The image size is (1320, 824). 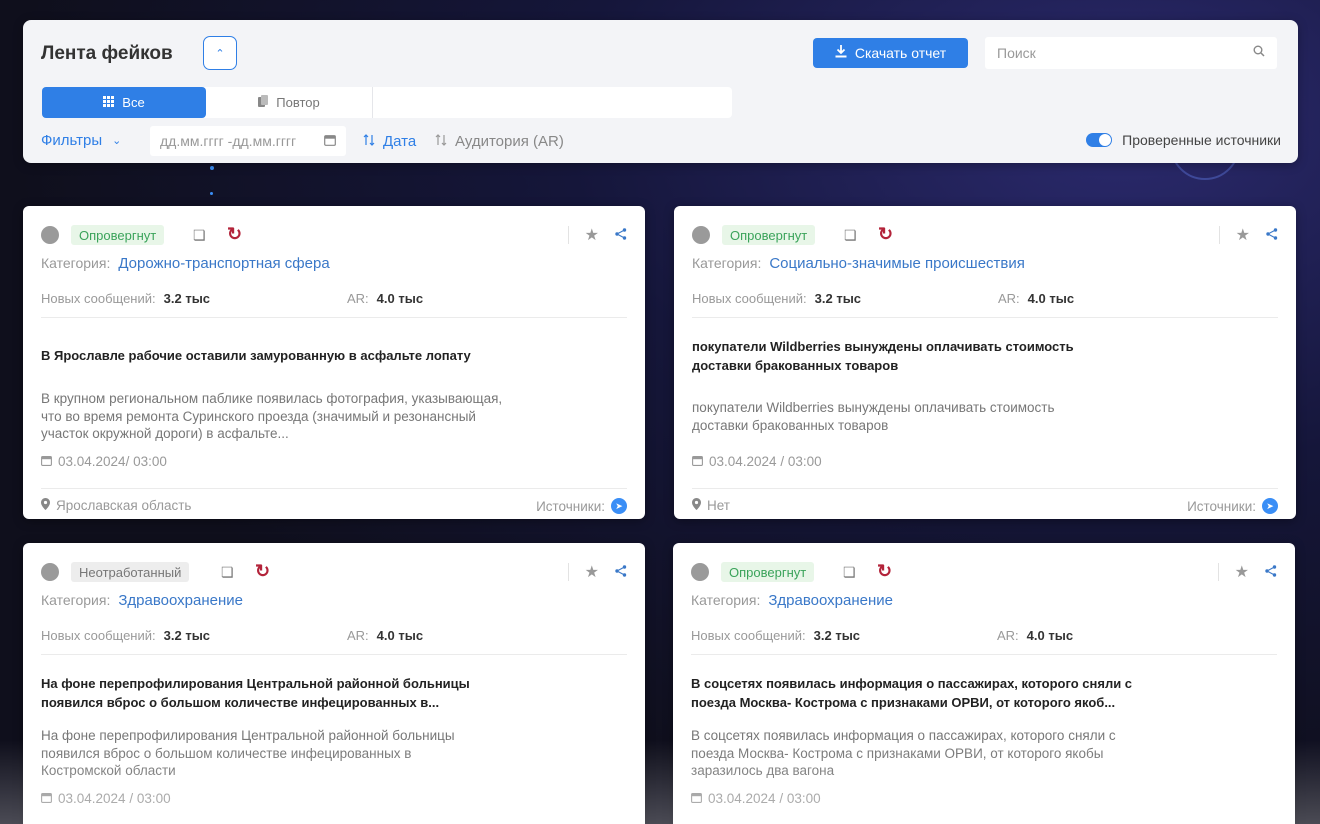 What do you see at coordinates (387, 102) in the screenshot?
I see `tab-bar: Все Повтор` at bounding box center [387, 102].